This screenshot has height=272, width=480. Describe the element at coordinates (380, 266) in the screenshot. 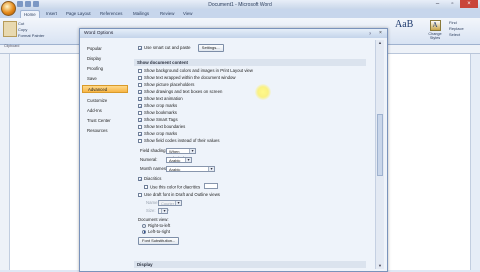

I see `scroll-down-icon: ▼` at that location.